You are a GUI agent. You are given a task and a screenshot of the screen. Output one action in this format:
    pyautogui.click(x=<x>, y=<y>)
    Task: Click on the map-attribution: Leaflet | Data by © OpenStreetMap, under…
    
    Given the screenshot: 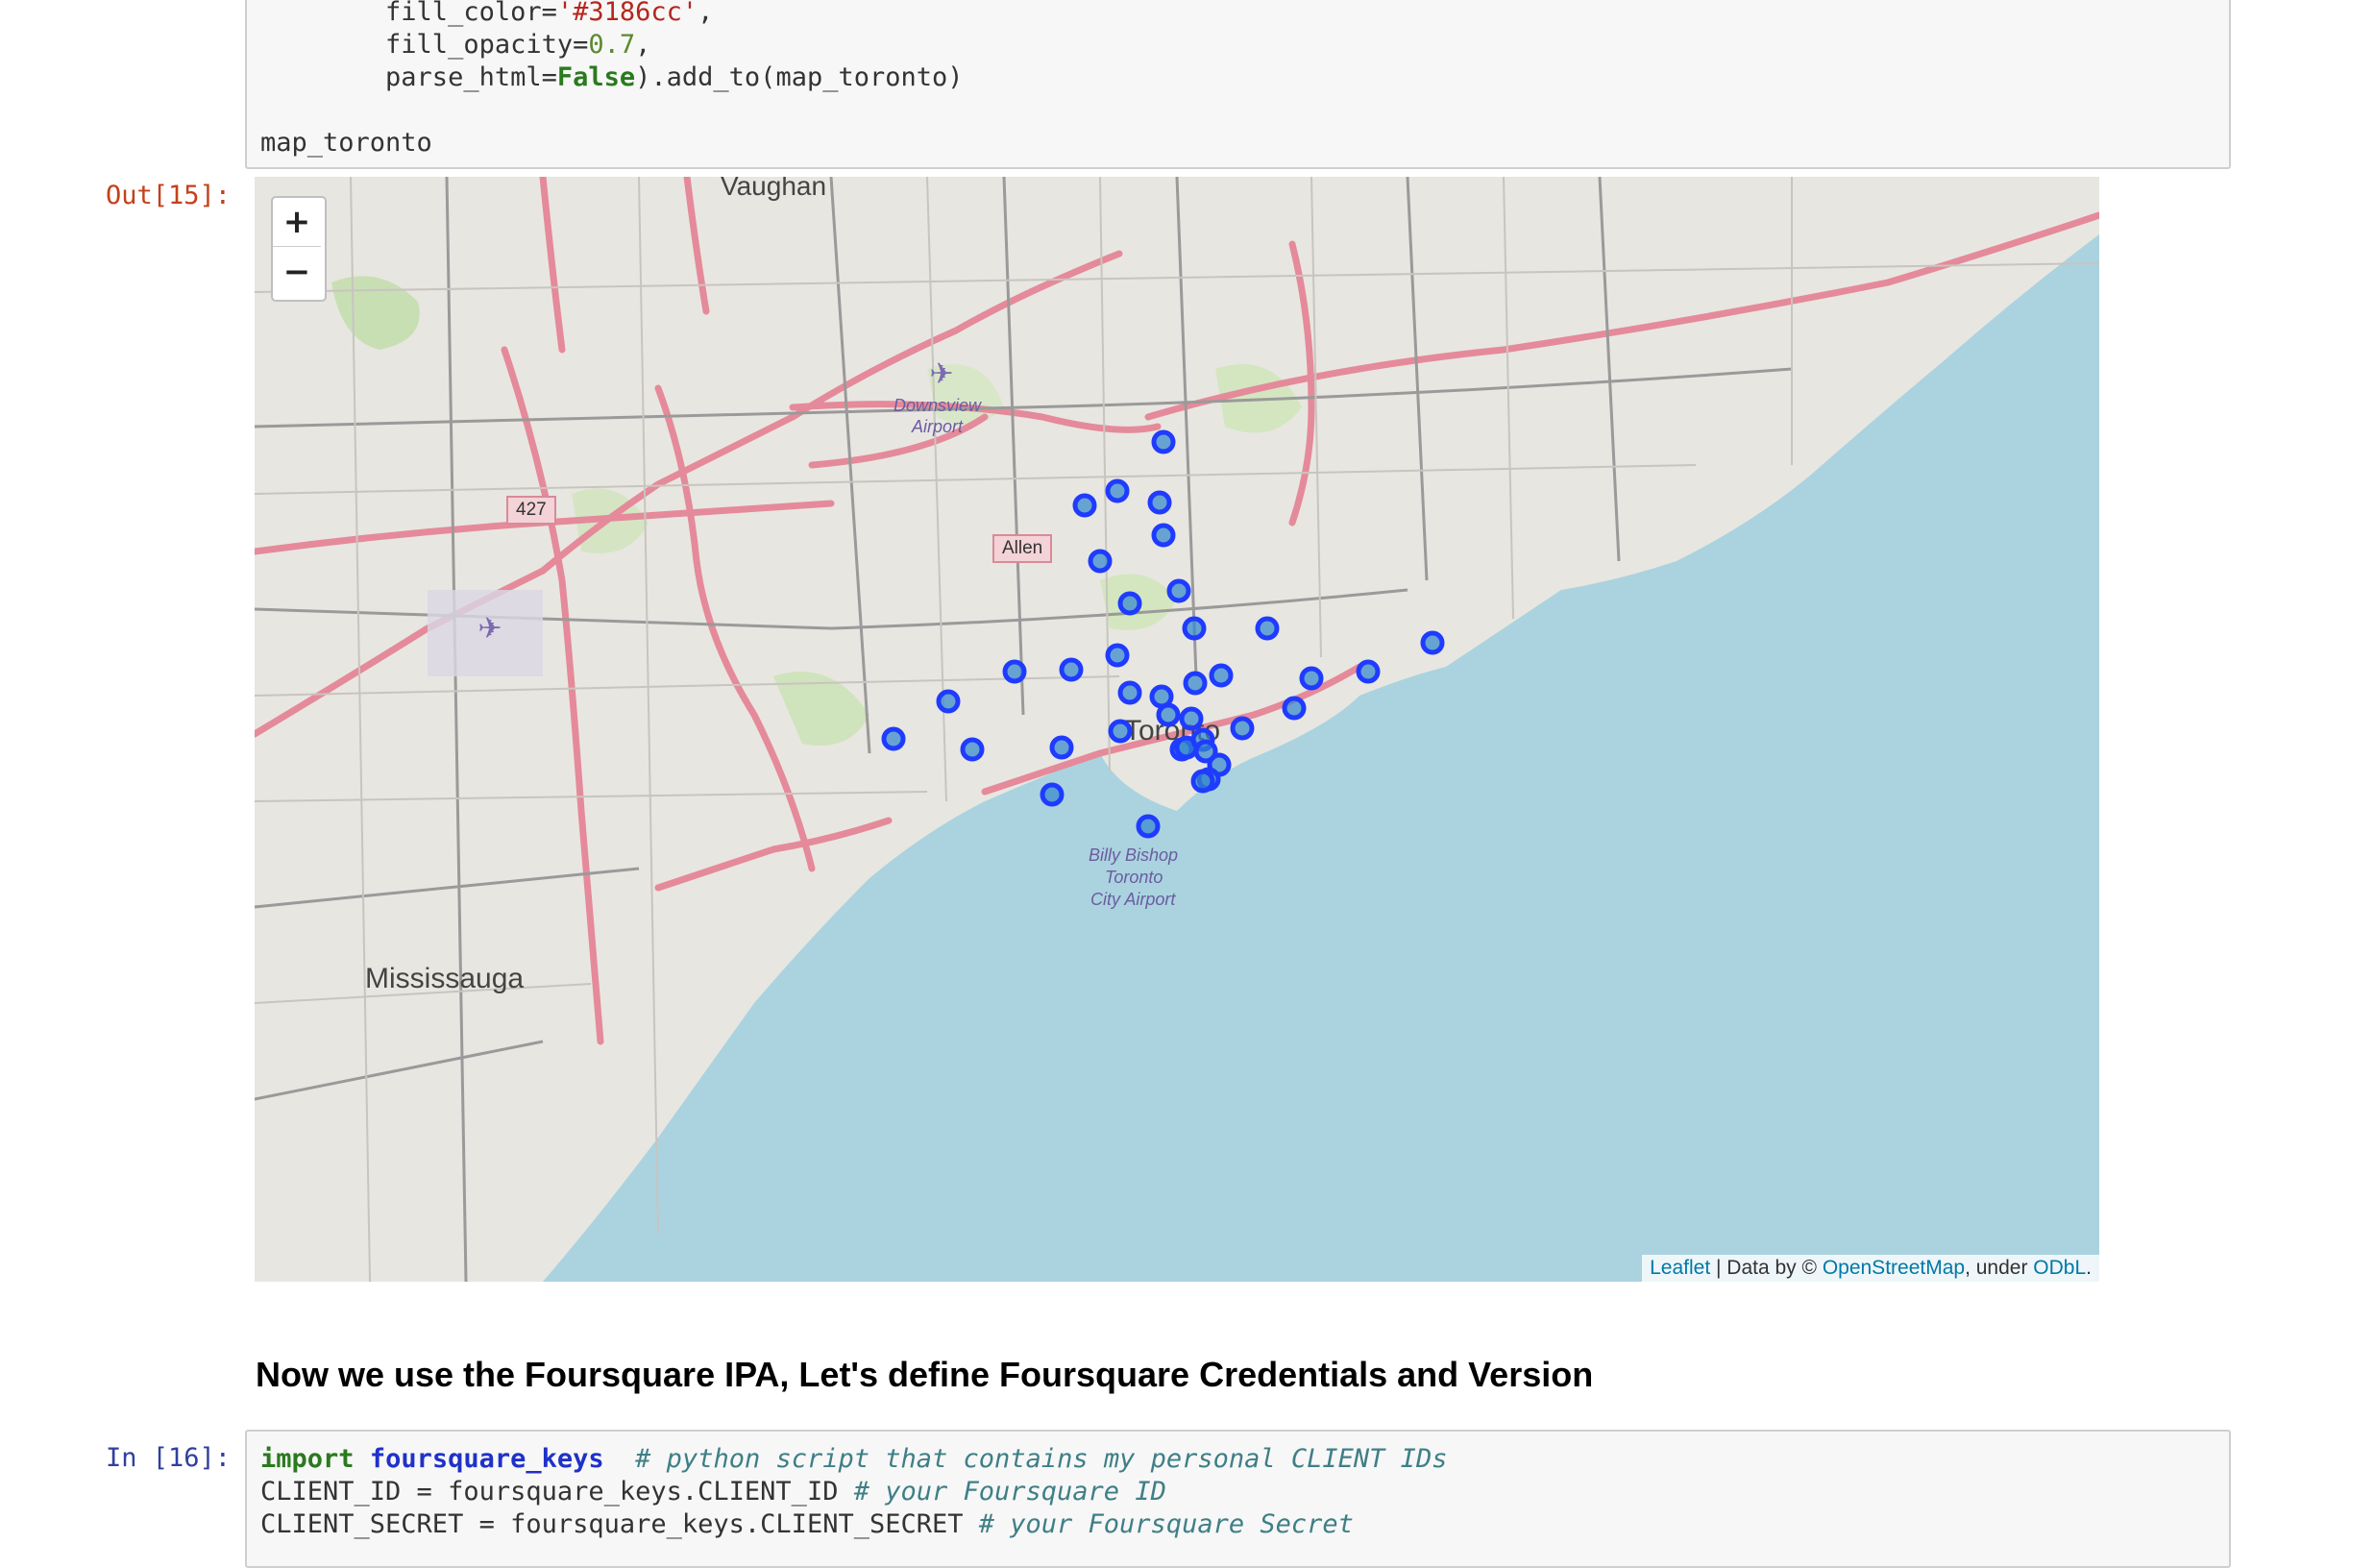 What is the action you would take?
    pyautogui.click(x=1870, y=1268)
    